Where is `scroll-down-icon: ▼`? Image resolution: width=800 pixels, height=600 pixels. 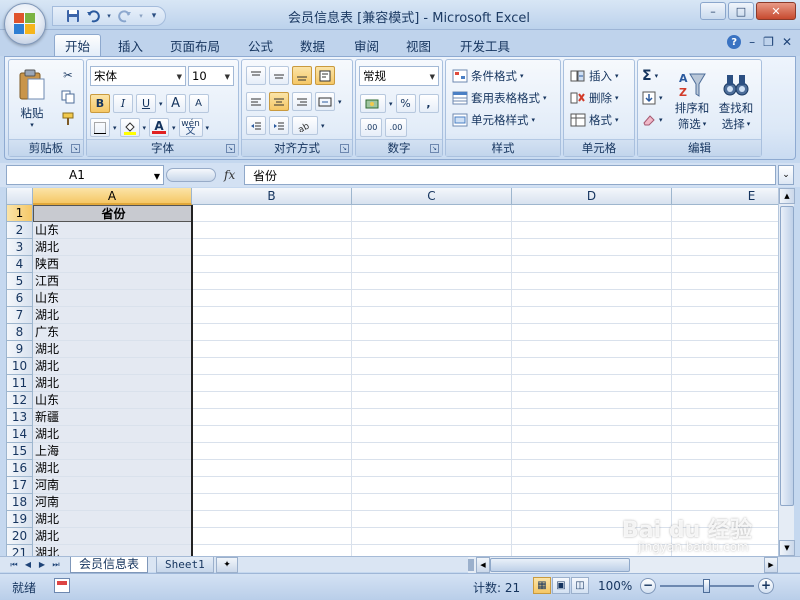
scroll-down-icon: ▼ is located at coordinates (787, 548).